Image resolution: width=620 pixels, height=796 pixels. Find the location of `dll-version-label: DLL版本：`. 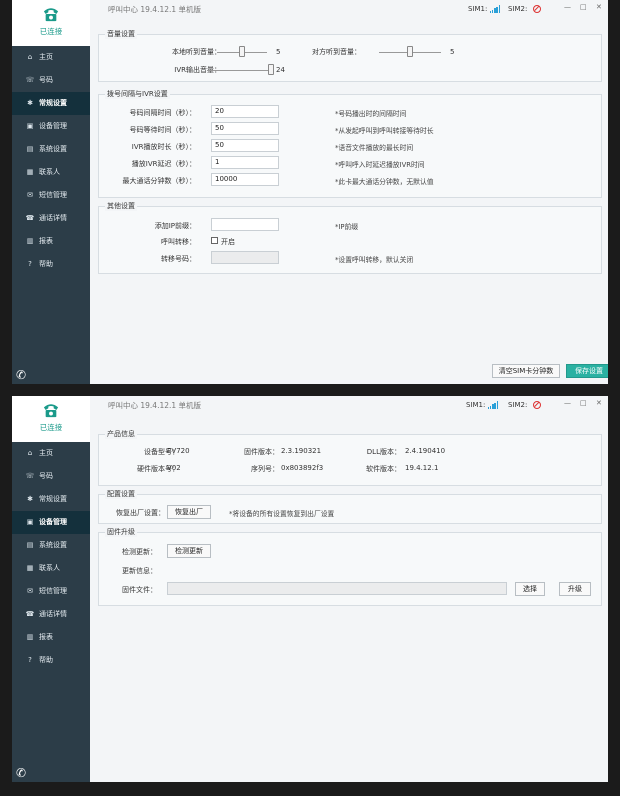

dll-version-label: DLL版本： is located at coordinates (383, 452).